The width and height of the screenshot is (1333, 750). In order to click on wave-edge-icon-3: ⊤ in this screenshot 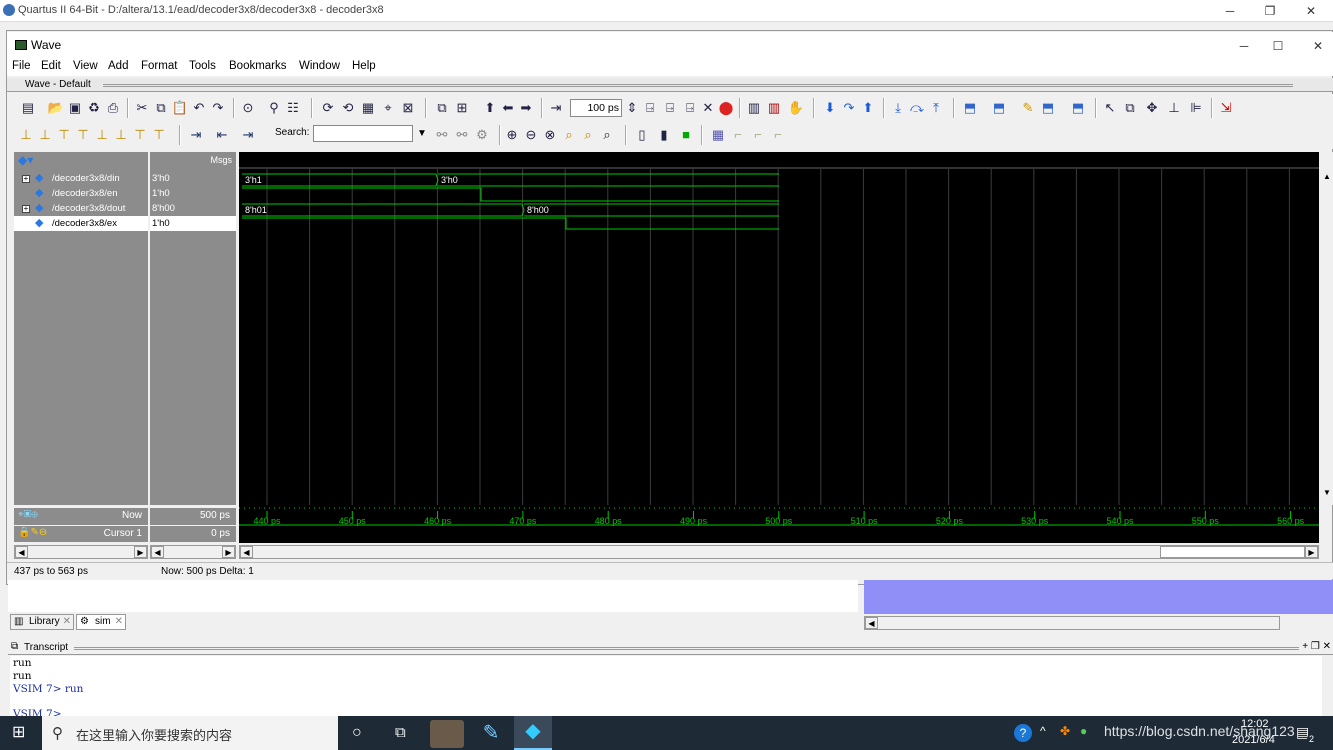, I will do `click(64, 135)`.